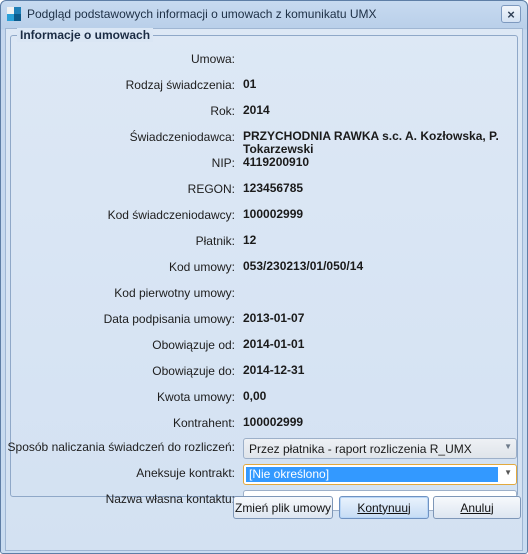 This screenshot has height=554, width=528. What do you see at coordinates (195, 397) in the screenshot?
I see `field-label: Kwota umowy:` at bounding box center [195, 397].